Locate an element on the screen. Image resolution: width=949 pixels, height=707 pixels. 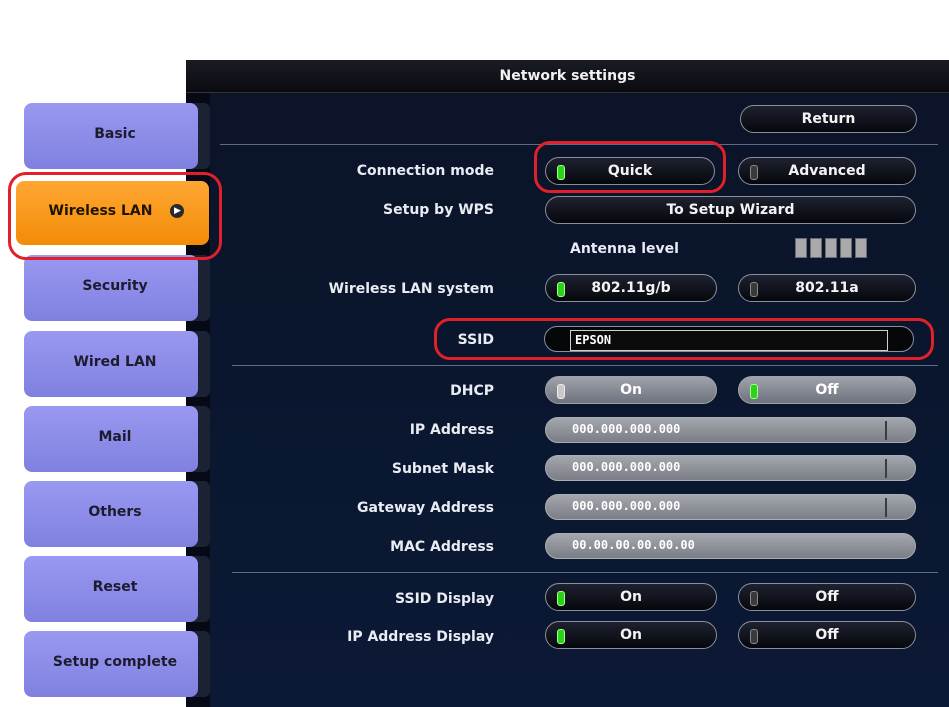
dhcp-on-button: On is located at coordinates (631, 390).